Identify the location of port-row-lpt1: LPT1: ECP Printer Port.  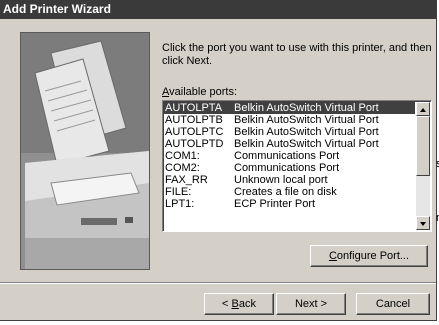
(289, 204).